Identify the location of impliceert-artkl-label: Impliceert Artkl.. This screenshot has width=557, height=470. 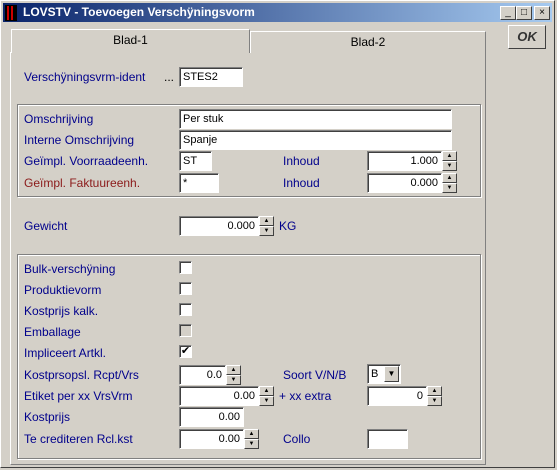
(65, 353).